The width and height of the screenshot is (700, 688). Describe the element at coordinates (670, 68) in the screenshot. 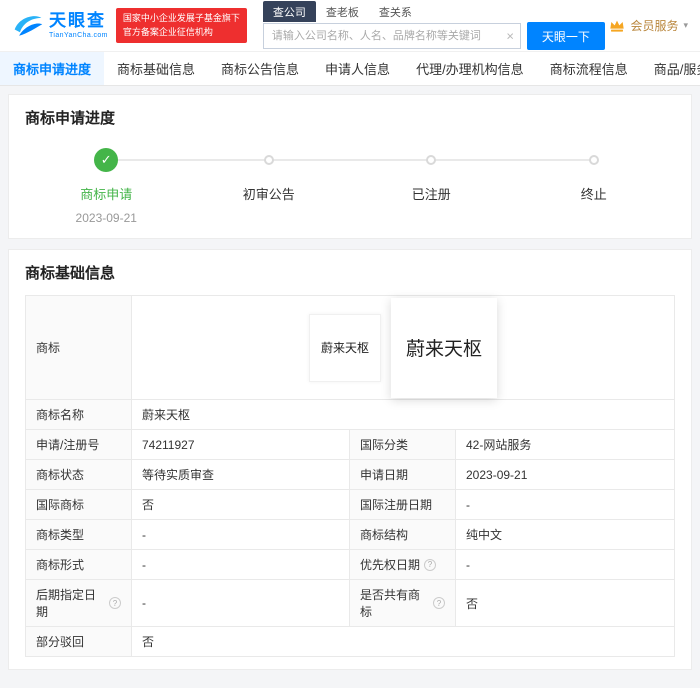

I see `tab-goods-services: 商品/服务项目` at that location.